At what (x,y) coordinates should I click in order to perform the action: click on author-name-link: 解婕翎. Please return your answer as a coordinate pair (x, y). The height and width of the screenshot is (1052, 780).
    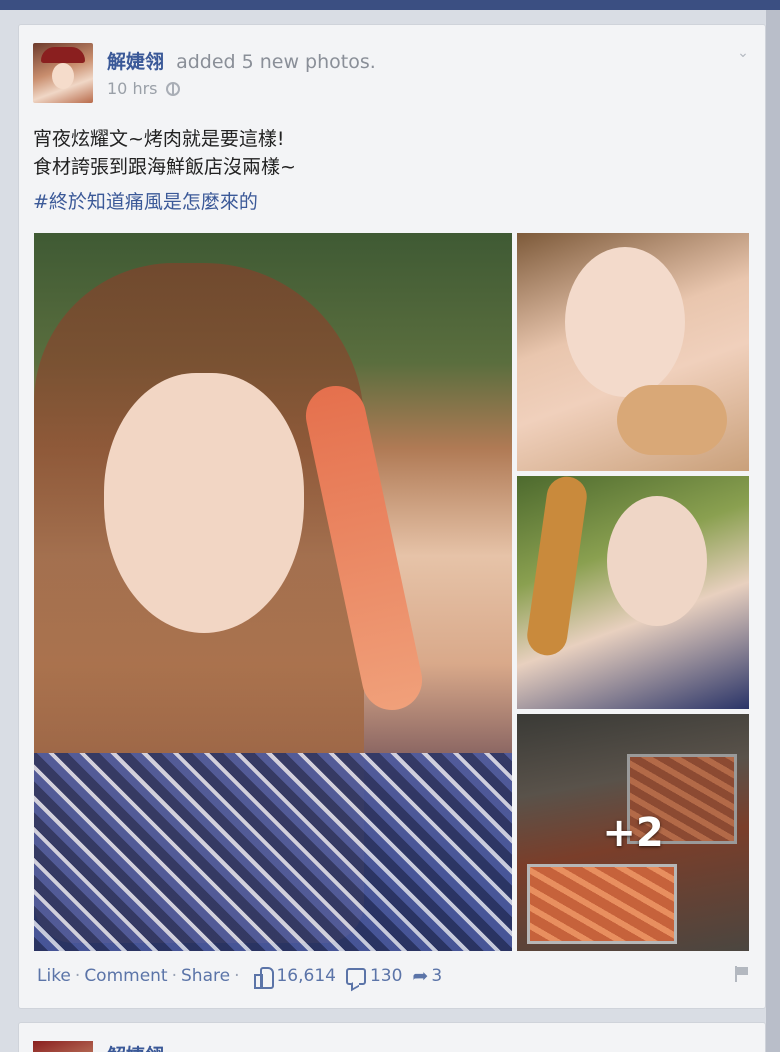
    Looking at the image, I should click on (135, 62).